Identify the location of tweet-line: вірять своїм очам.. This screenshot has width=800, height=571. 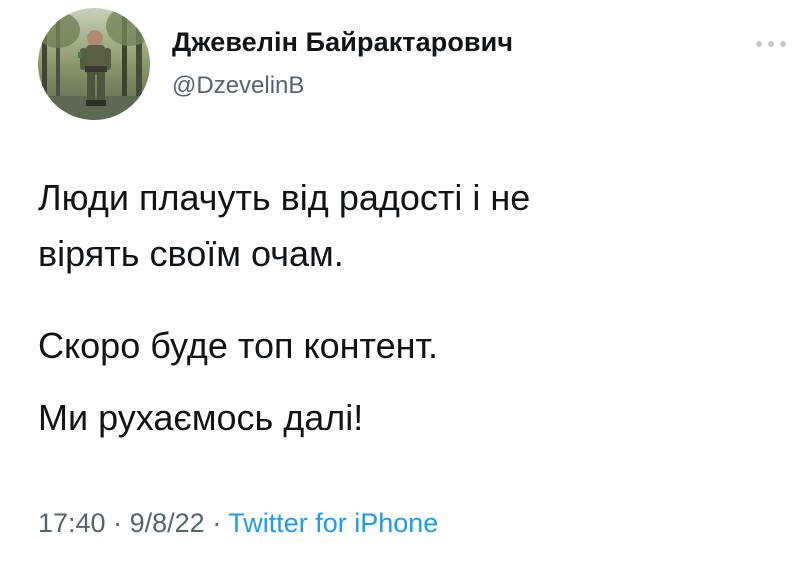
(191, 253).